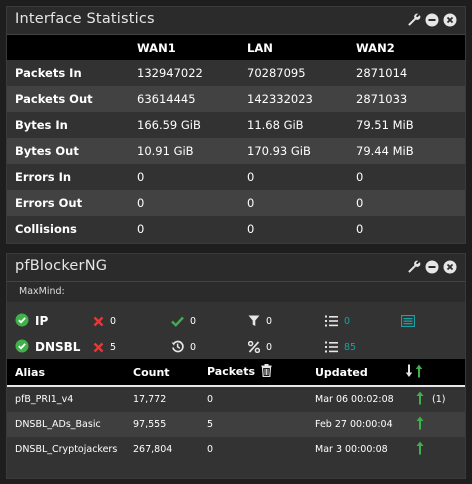  Describe the element at coordinates (276, 73) in the screenshot. I see `cell-value: 70287095` at that location.